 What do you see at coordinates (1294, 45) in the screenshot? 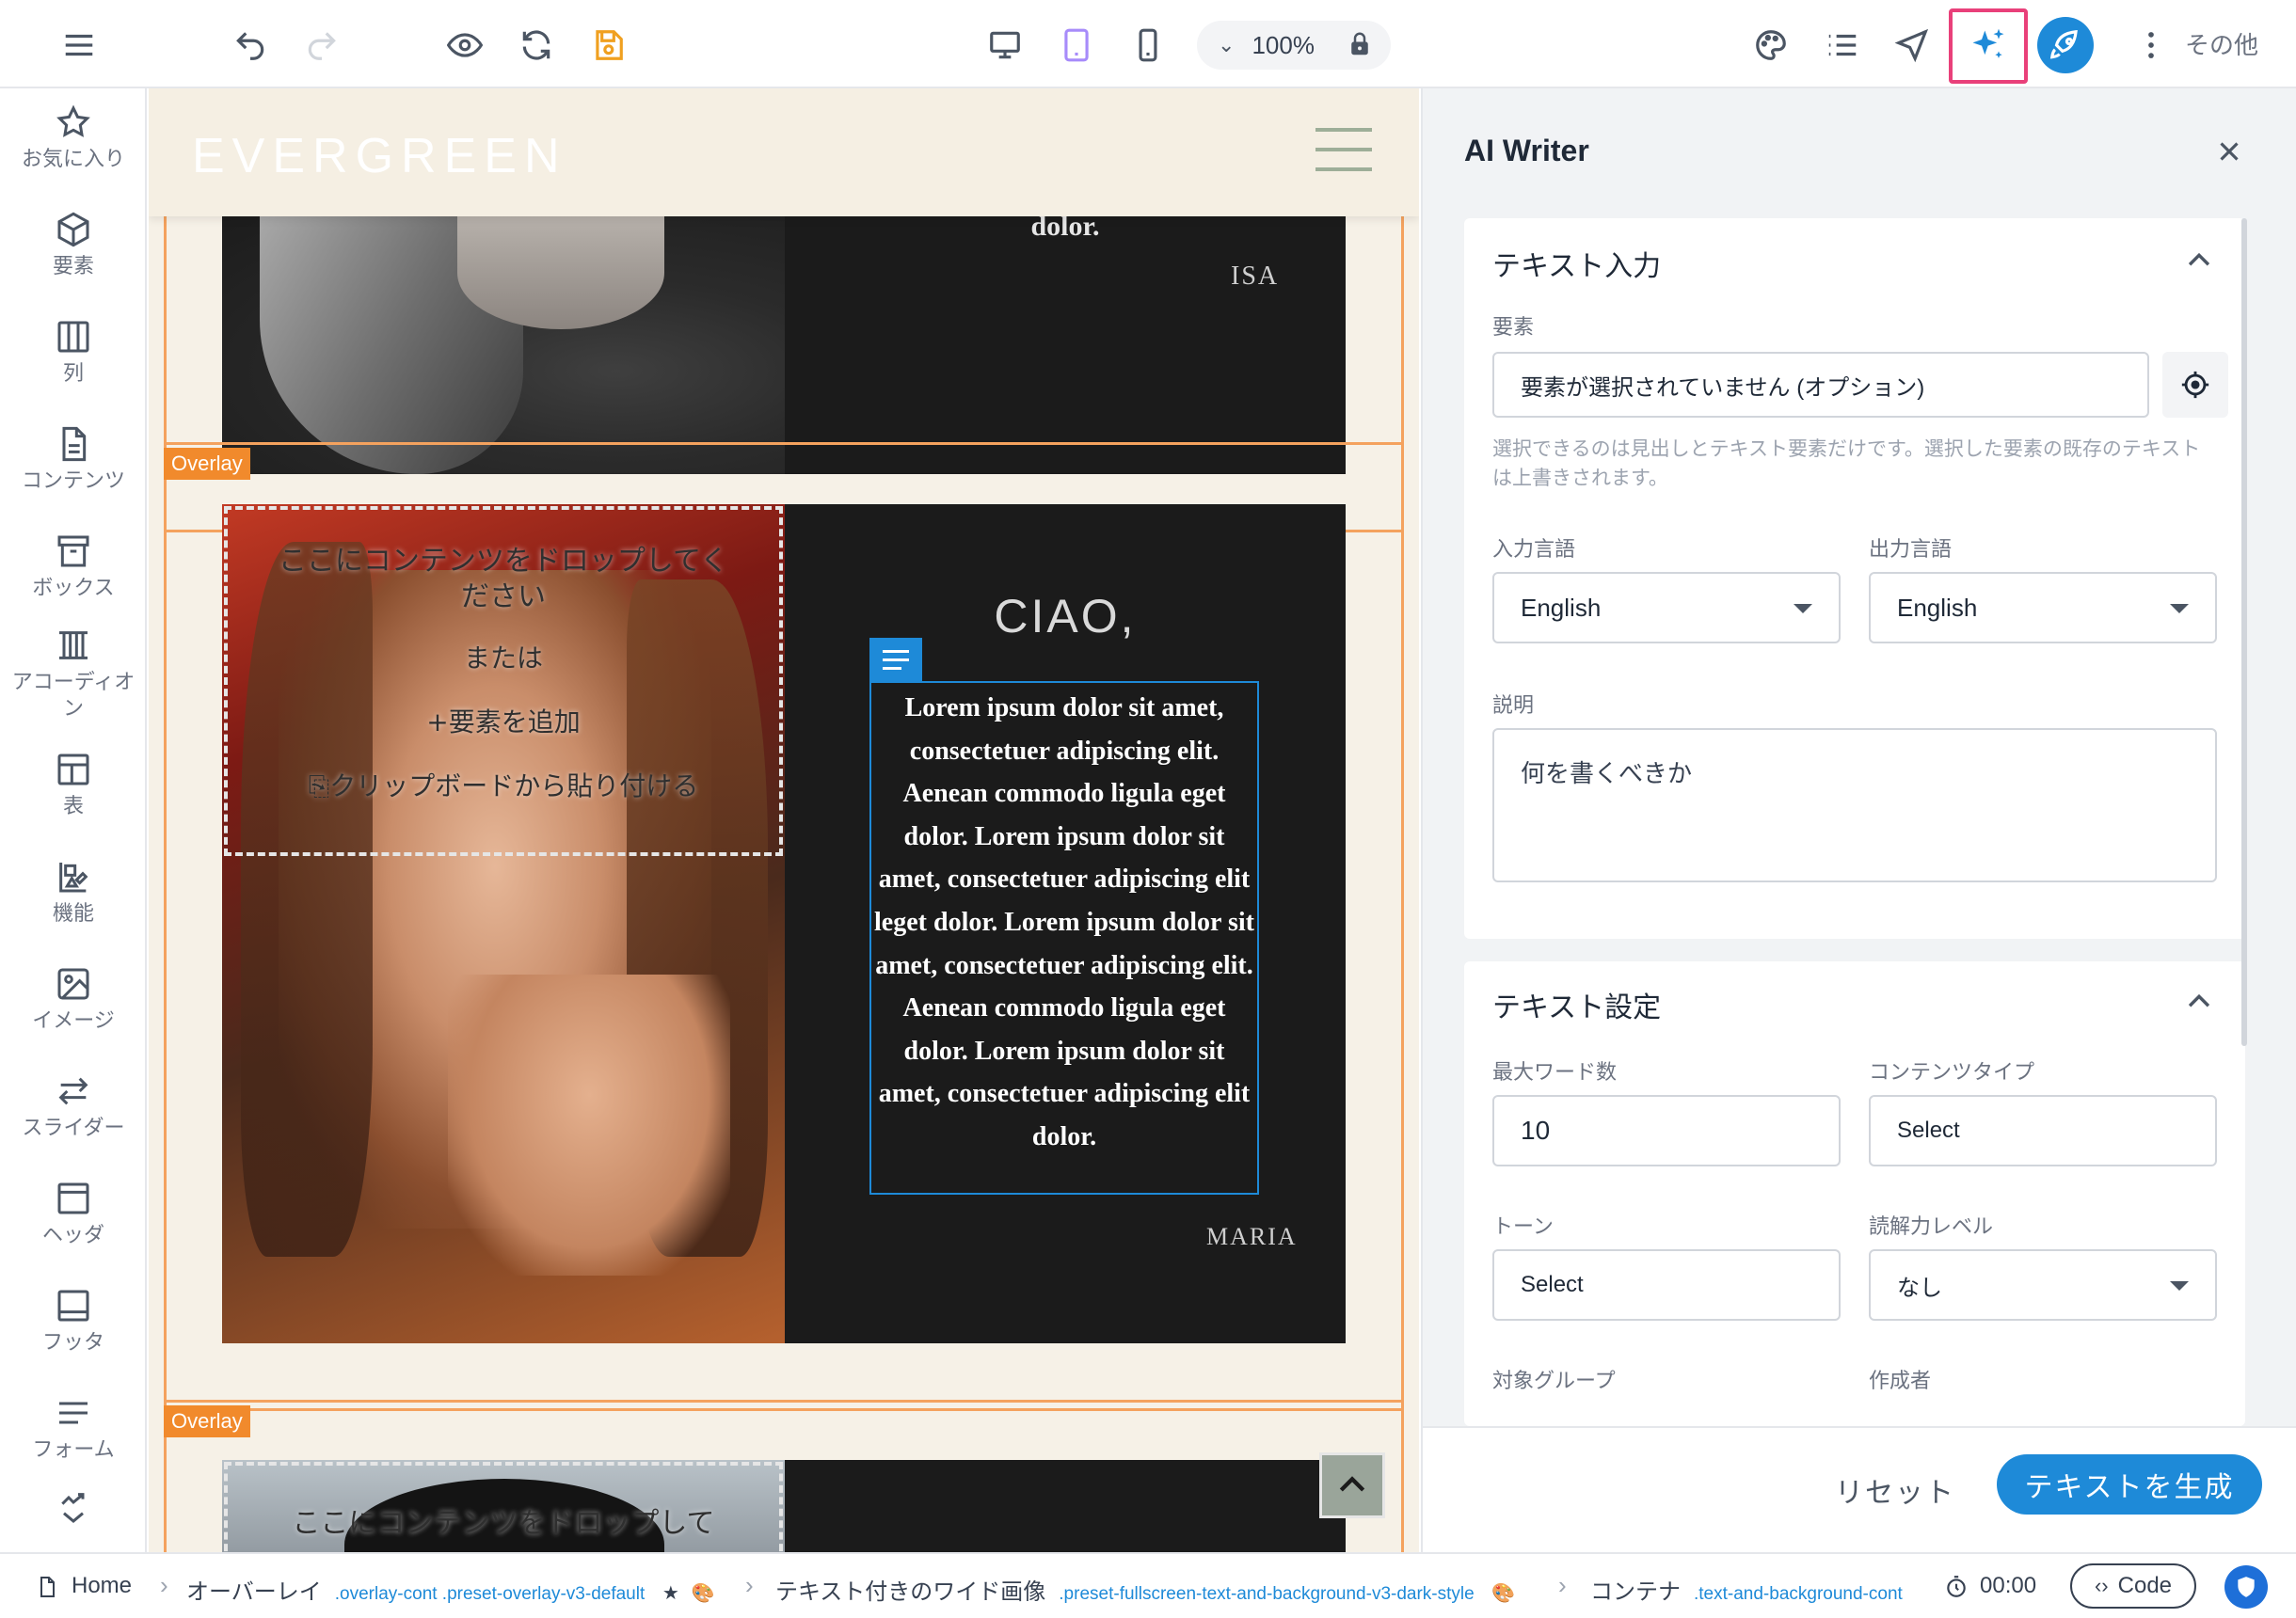
I see `zoom-control: ⌄ 100%` at bounding box center [1294, 45].